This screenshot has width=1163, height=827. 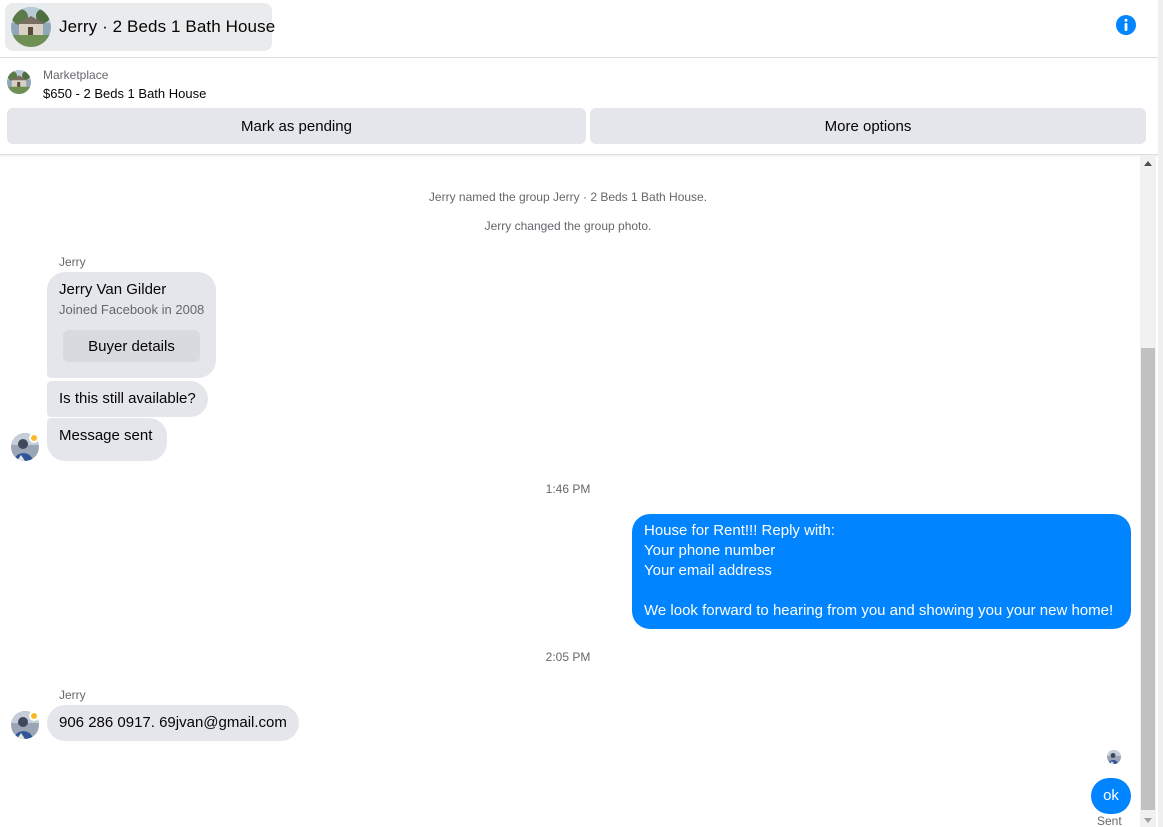 I want to click on mark-as-pending-button: Mark as pending, so click(x=296, y=126).